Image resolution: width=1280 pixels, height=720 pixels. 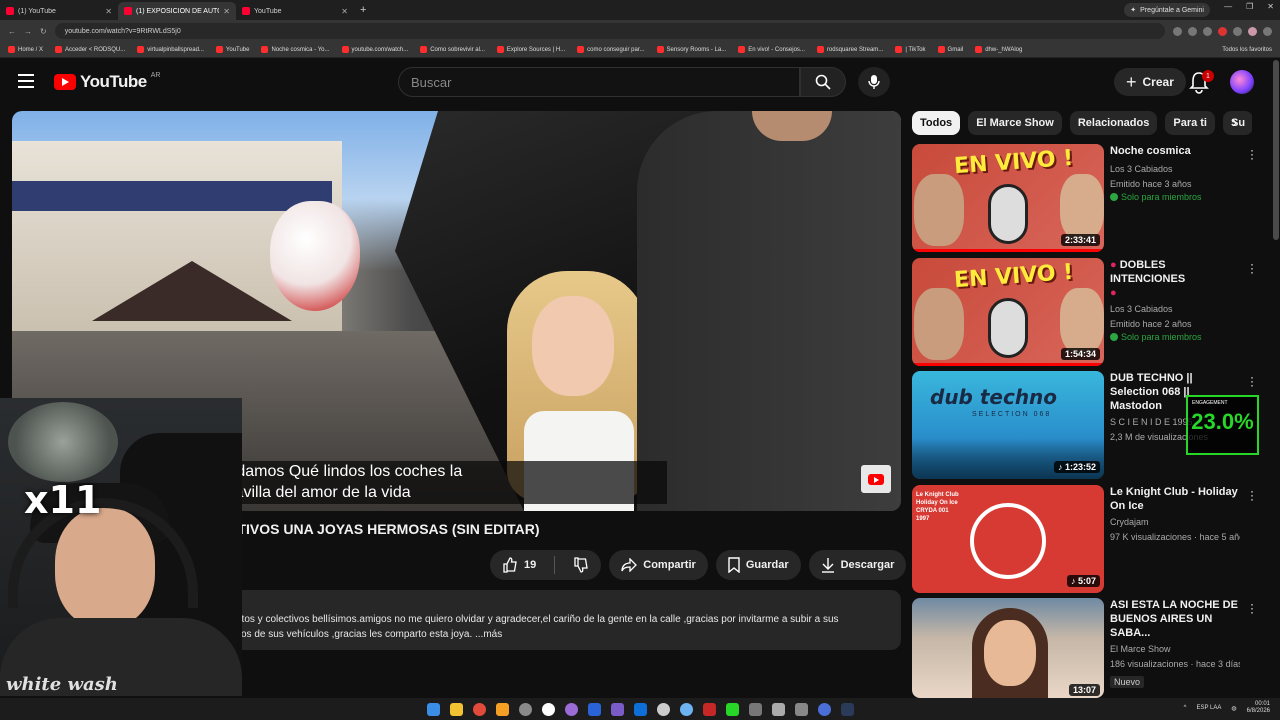 What do you see at coordinates (502, 709) in the screenshot?
I see `search-app-icon` at bounding box center [502, 709].